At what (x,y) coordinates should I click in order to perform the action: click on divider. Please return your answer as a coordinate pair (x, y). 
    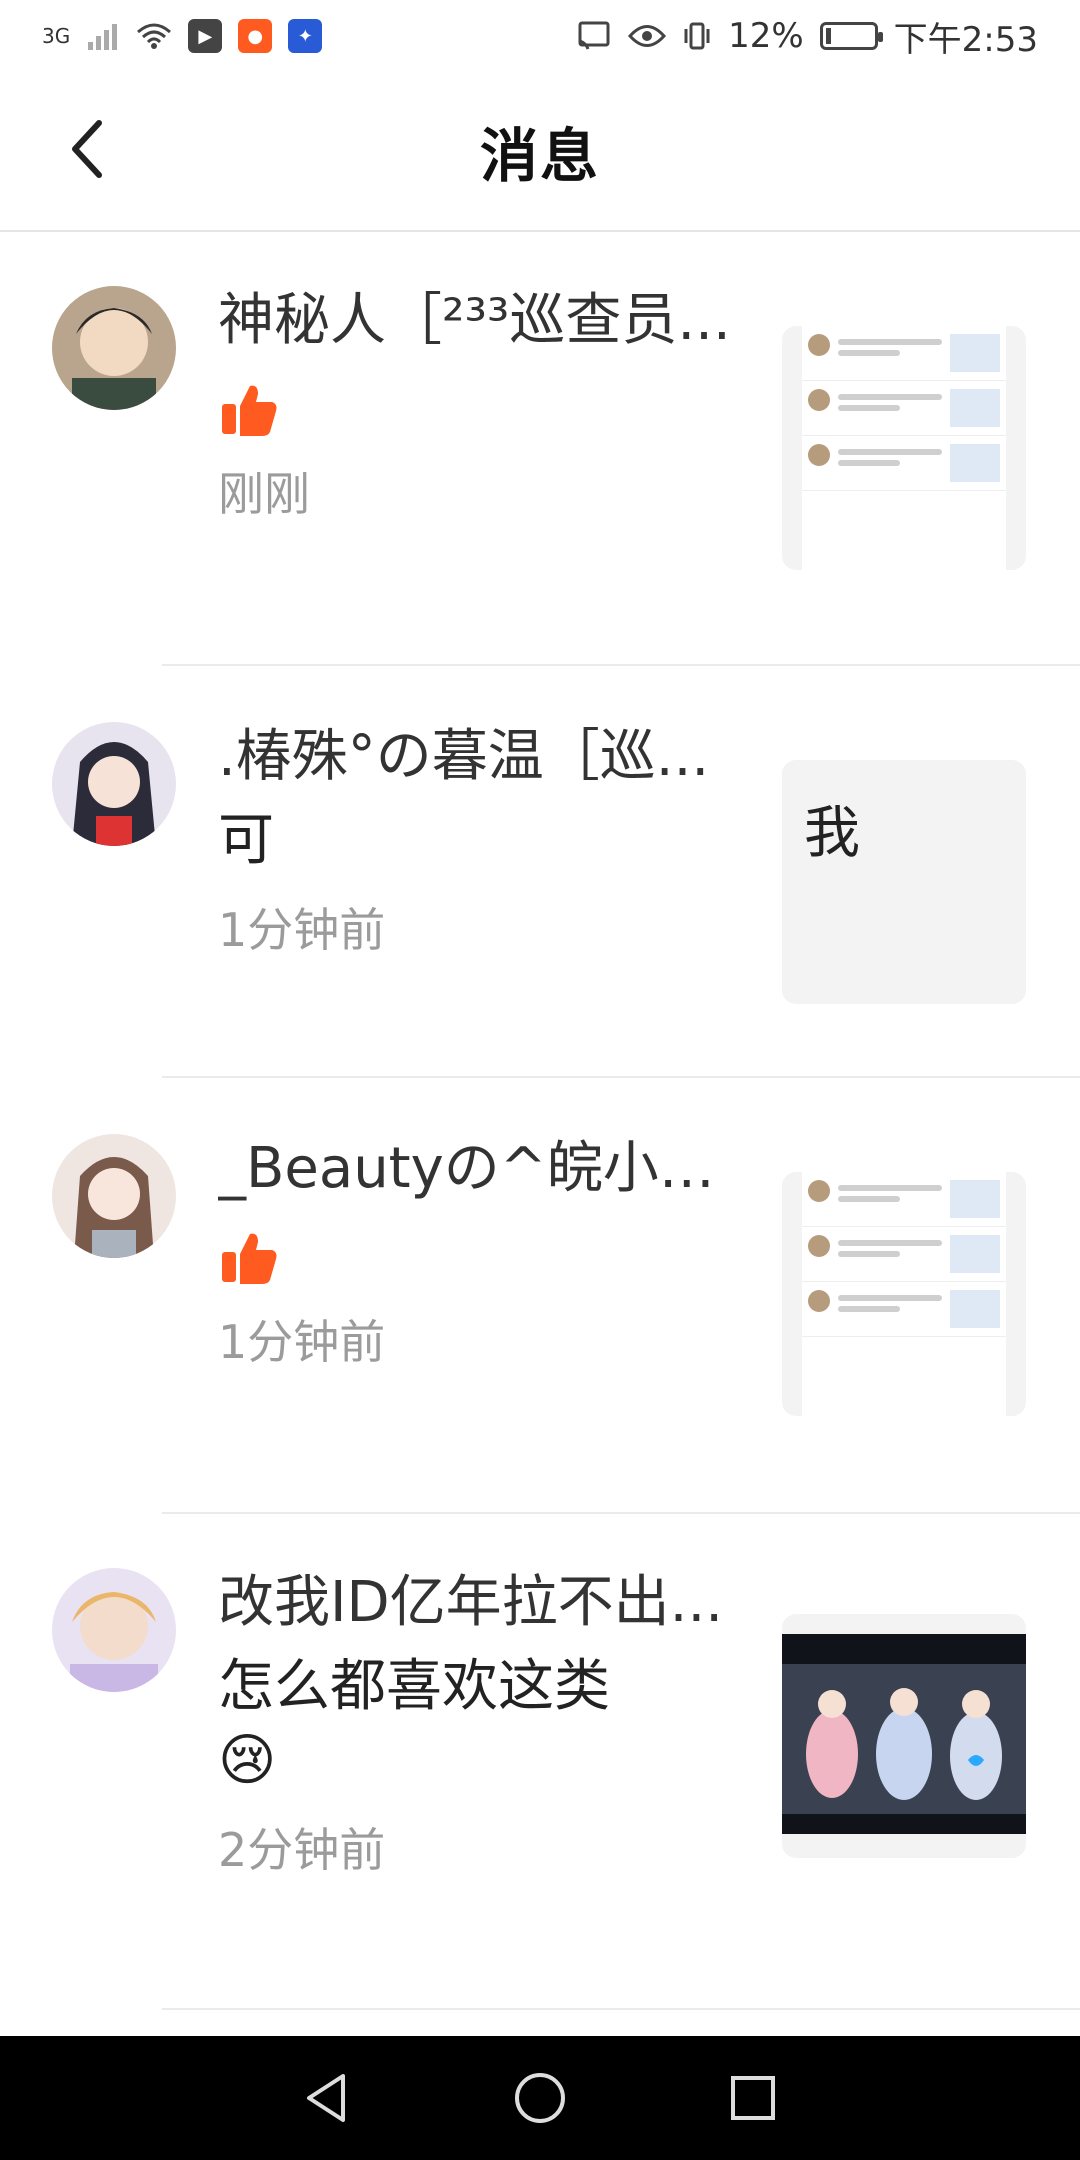
    Looking at the image, I should click on (81, 2009).